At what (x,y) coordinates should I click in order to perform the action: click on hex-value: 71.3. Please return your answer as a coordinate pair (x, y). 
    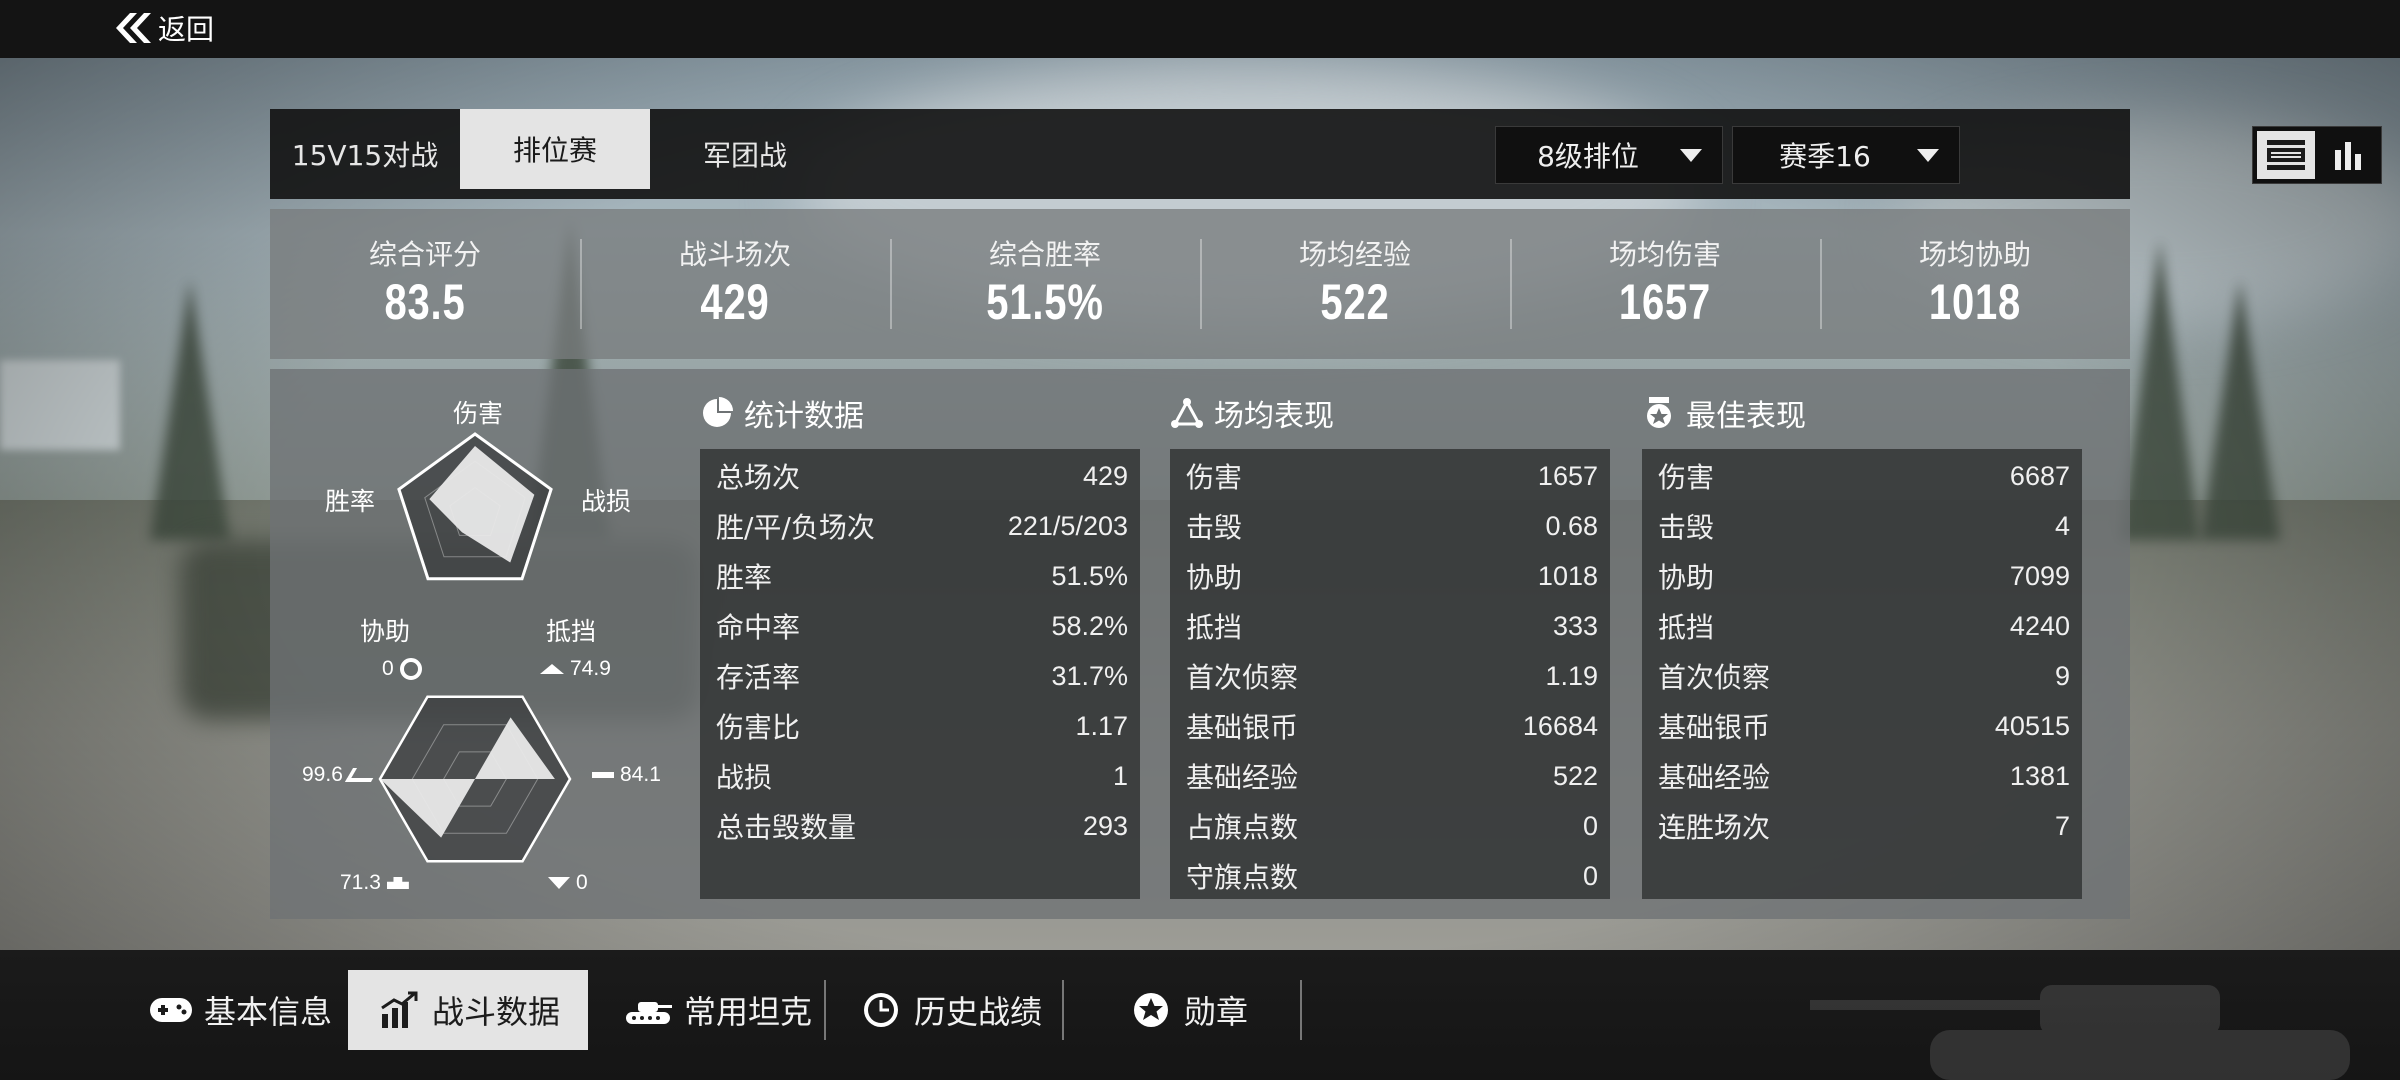
    Looking at the image, I should click on (360, 882).